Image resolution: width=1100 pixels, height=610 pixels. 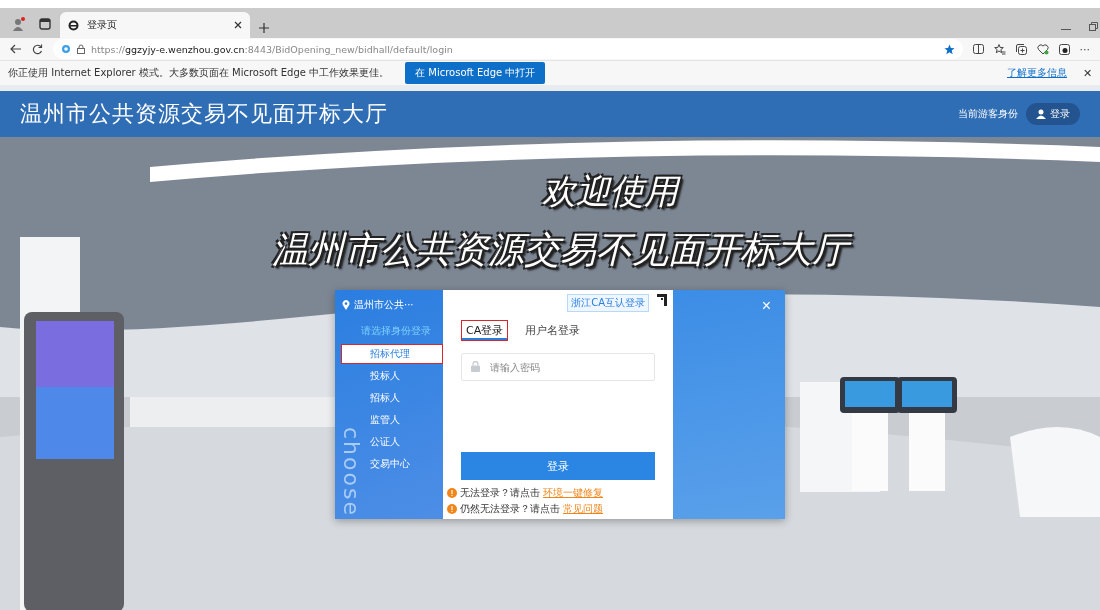 I want to click on guest-label: 当前游客身份, so click(x=988, y=114).